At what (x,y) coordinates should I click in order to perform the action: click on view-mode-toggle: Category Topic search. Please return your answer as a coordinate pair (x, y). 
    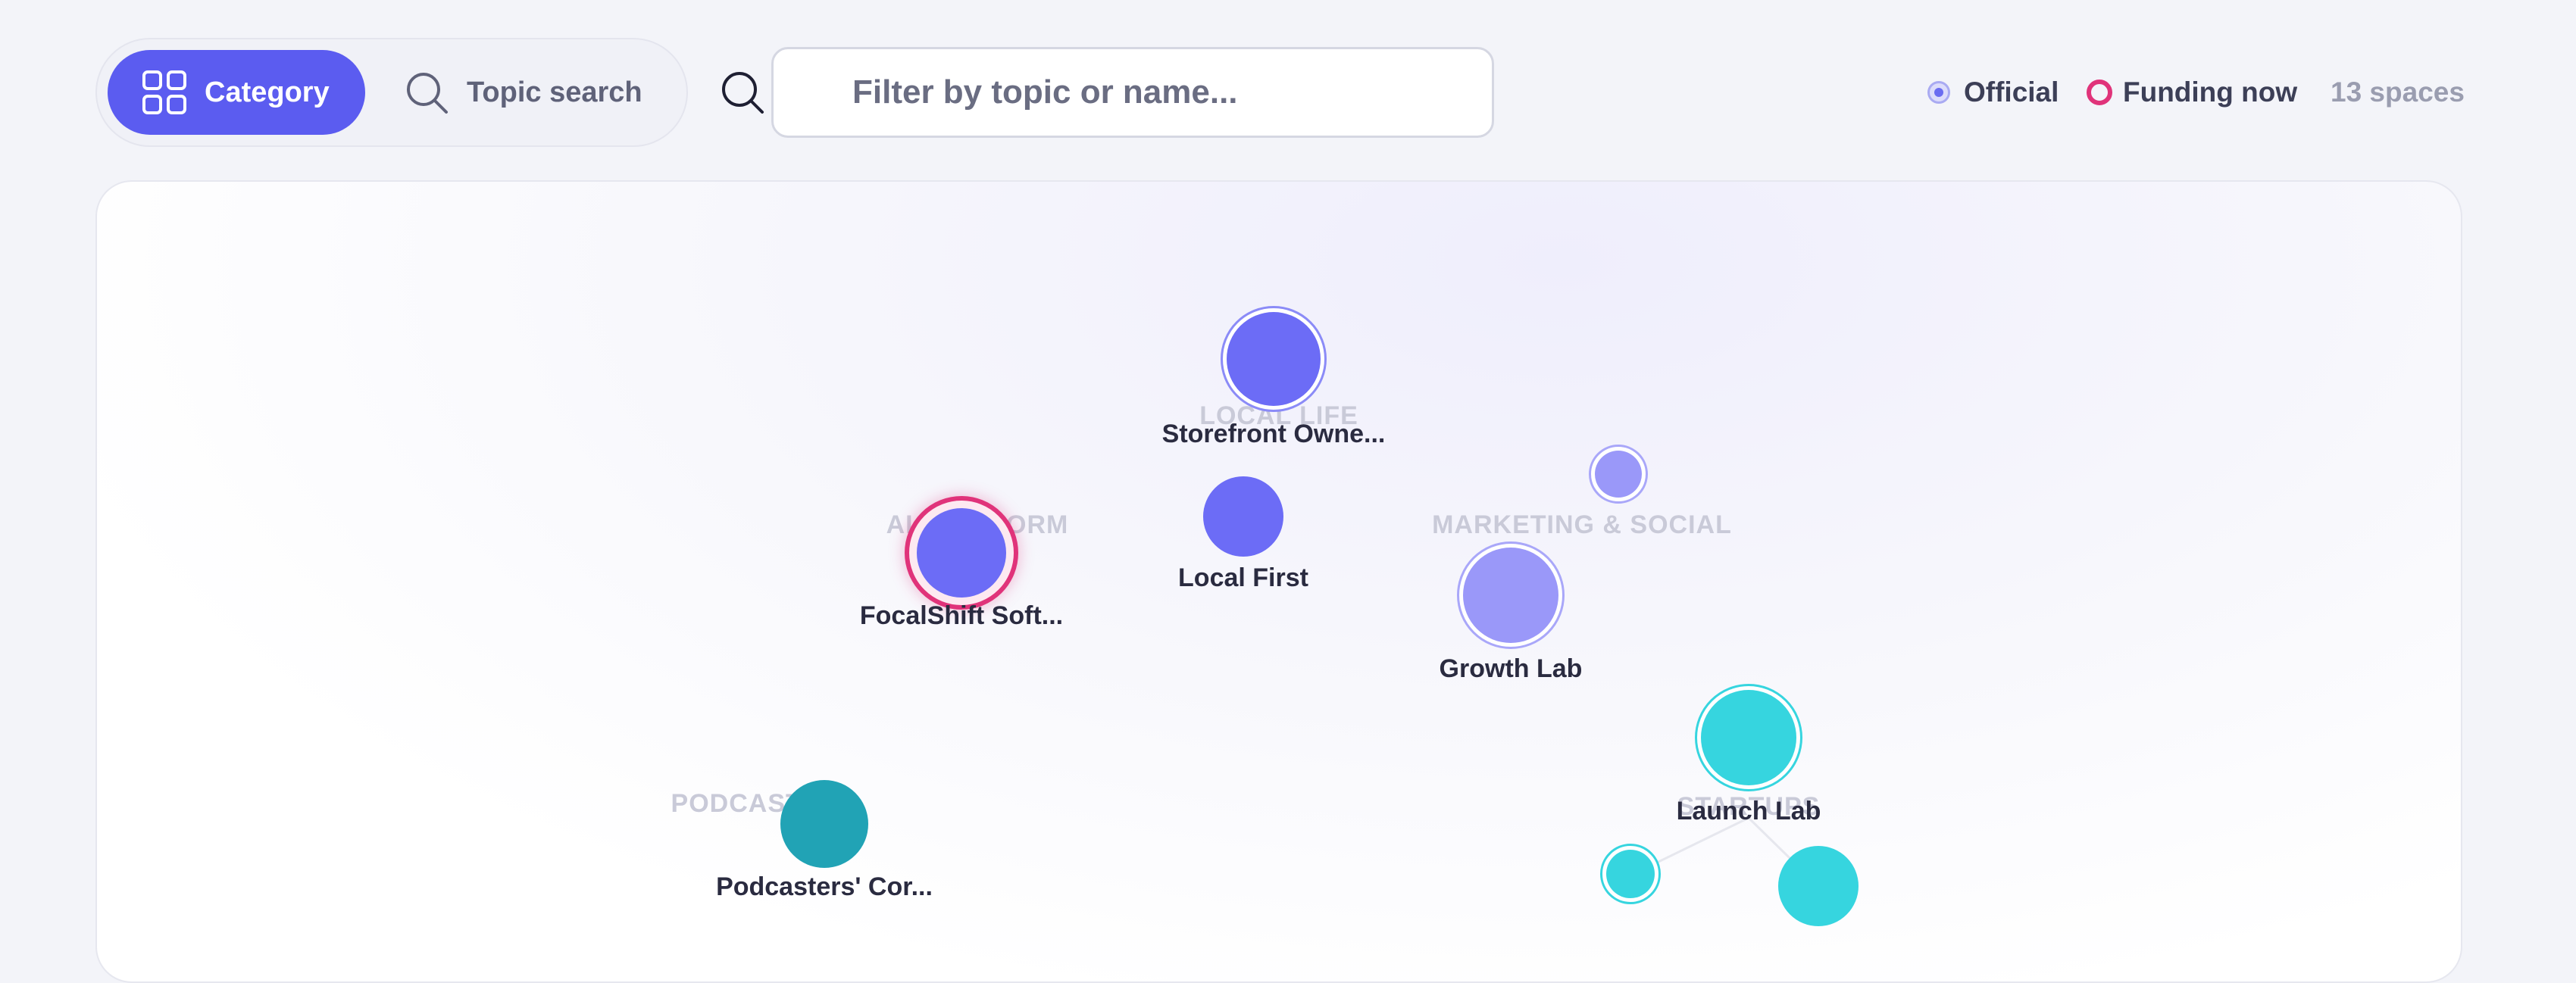
    Looking at the image, I should click on (391, 92).